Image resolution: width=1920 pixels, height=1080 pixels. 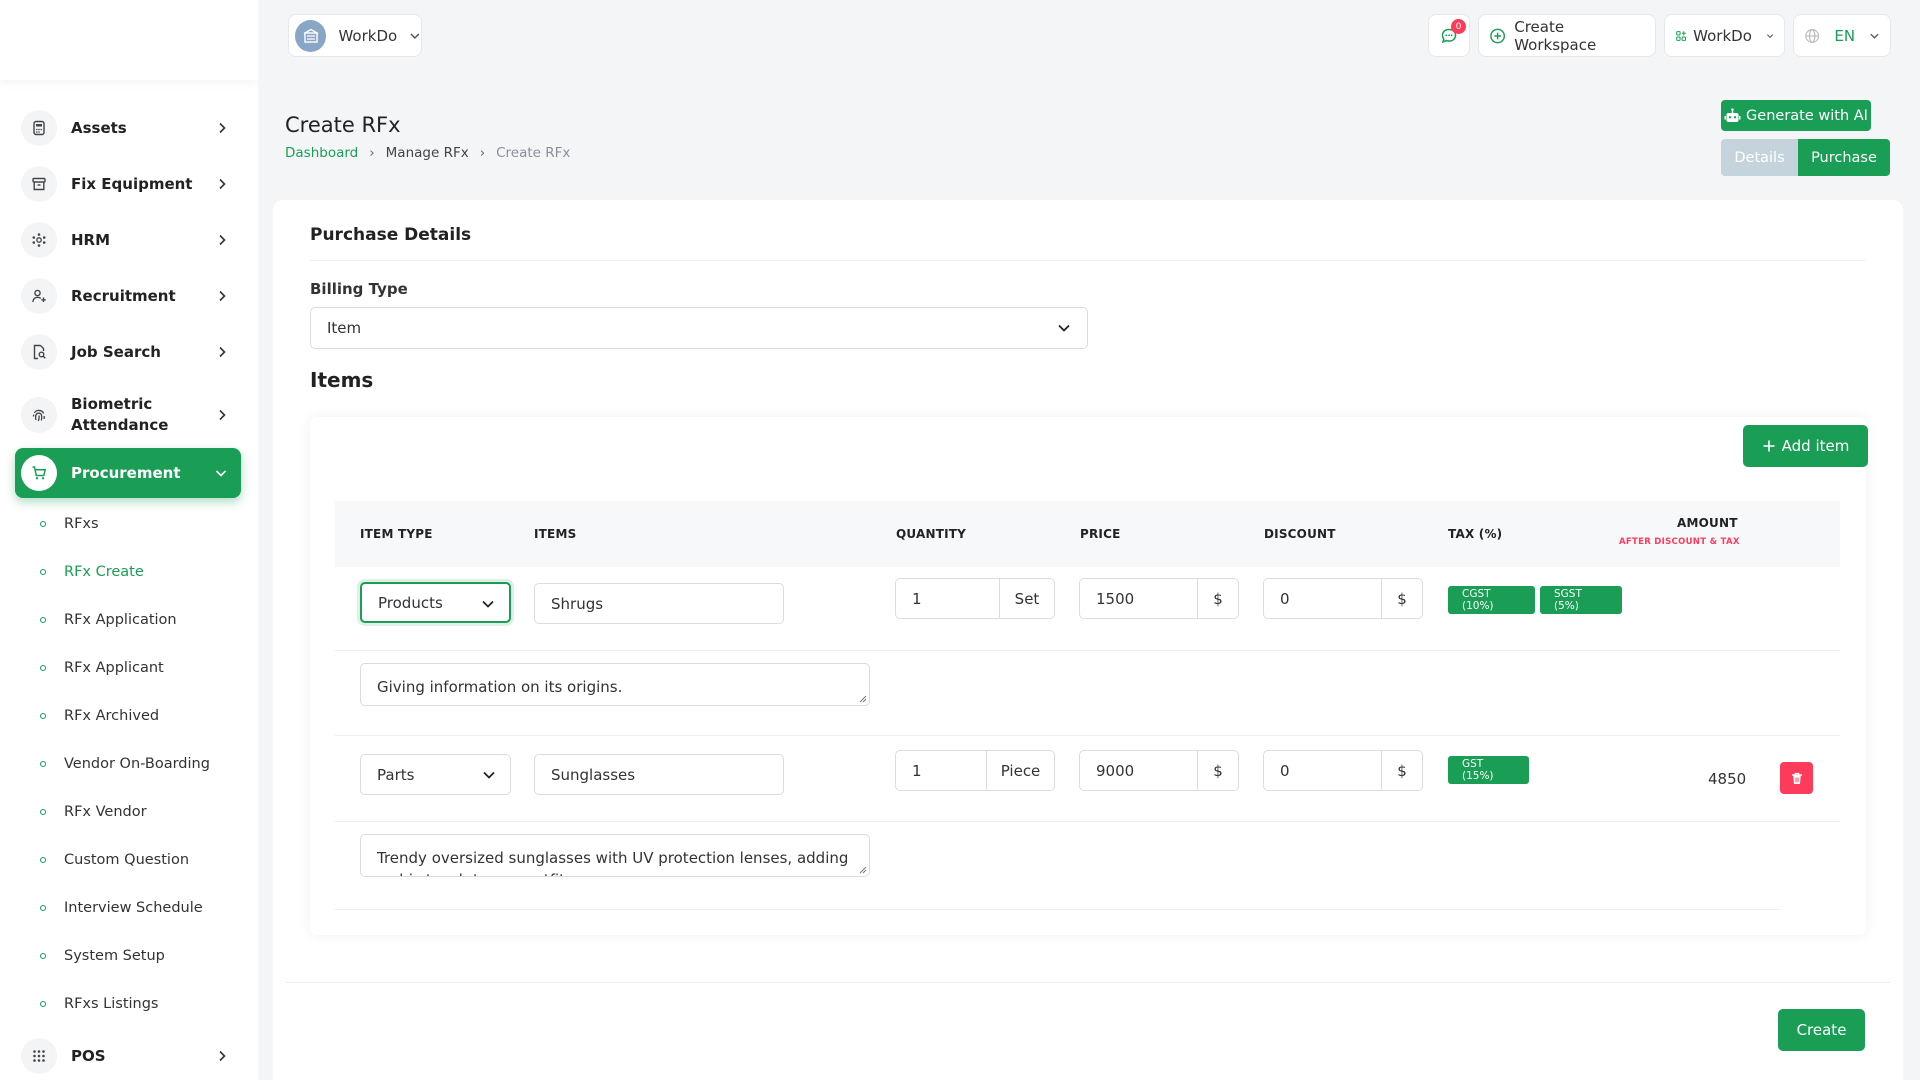 What do you see at coordinates (396, 534) in the screenshot?
I see `column-header-item-type: ITEM TYPE` at bounding box center [396, 534].